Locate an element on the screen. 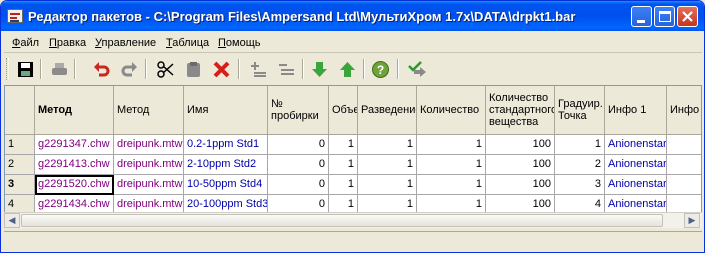 This screenshot has height=253, width=705. column-header: Количество is located at coordinates (451, 110).